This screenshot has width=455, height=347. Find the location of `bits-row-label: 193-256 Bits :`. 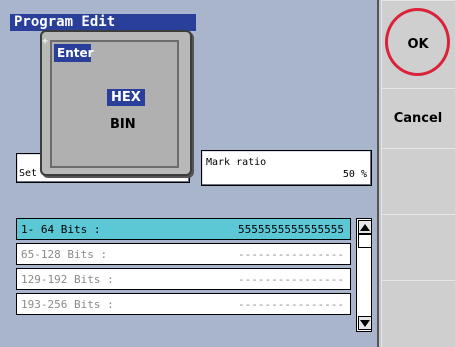

bits-row-label: 193-256 Bits : is located at coordinates (67, 304).